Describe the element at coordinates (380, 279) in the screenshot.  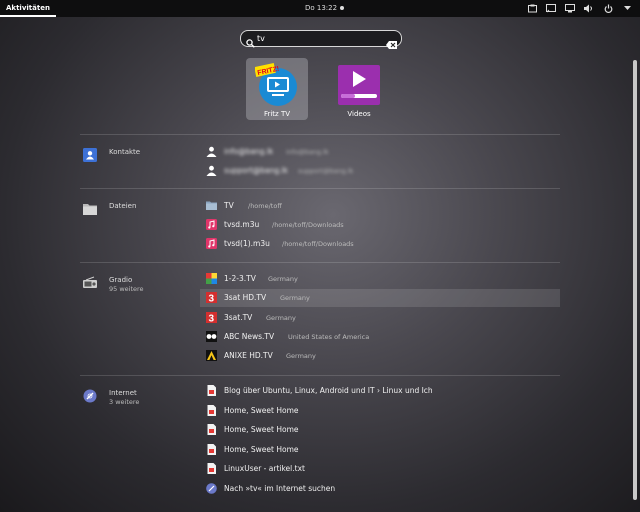
I see `list-item: 1-2-3.TV Germany` at that location.